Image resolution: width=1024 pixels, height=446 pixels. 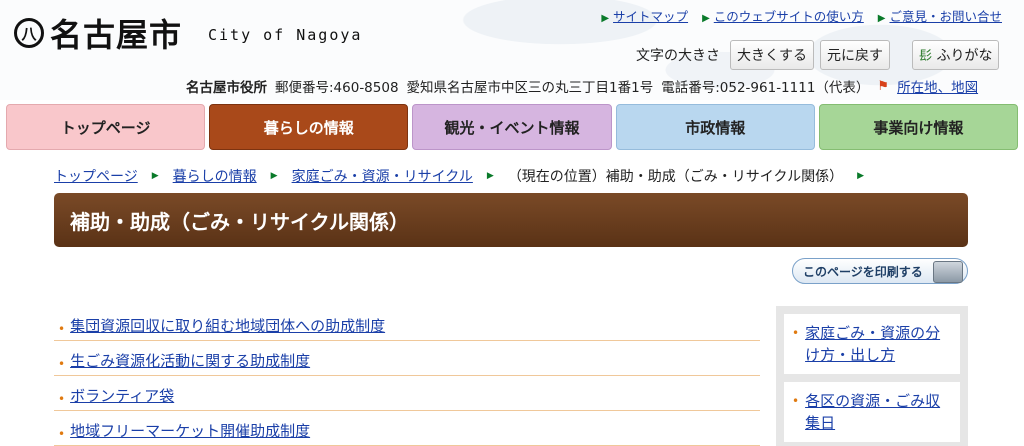 I want to click on howto-link-wrap: ▶ このウェブサイトの使い方, so click(x=783, y=15).